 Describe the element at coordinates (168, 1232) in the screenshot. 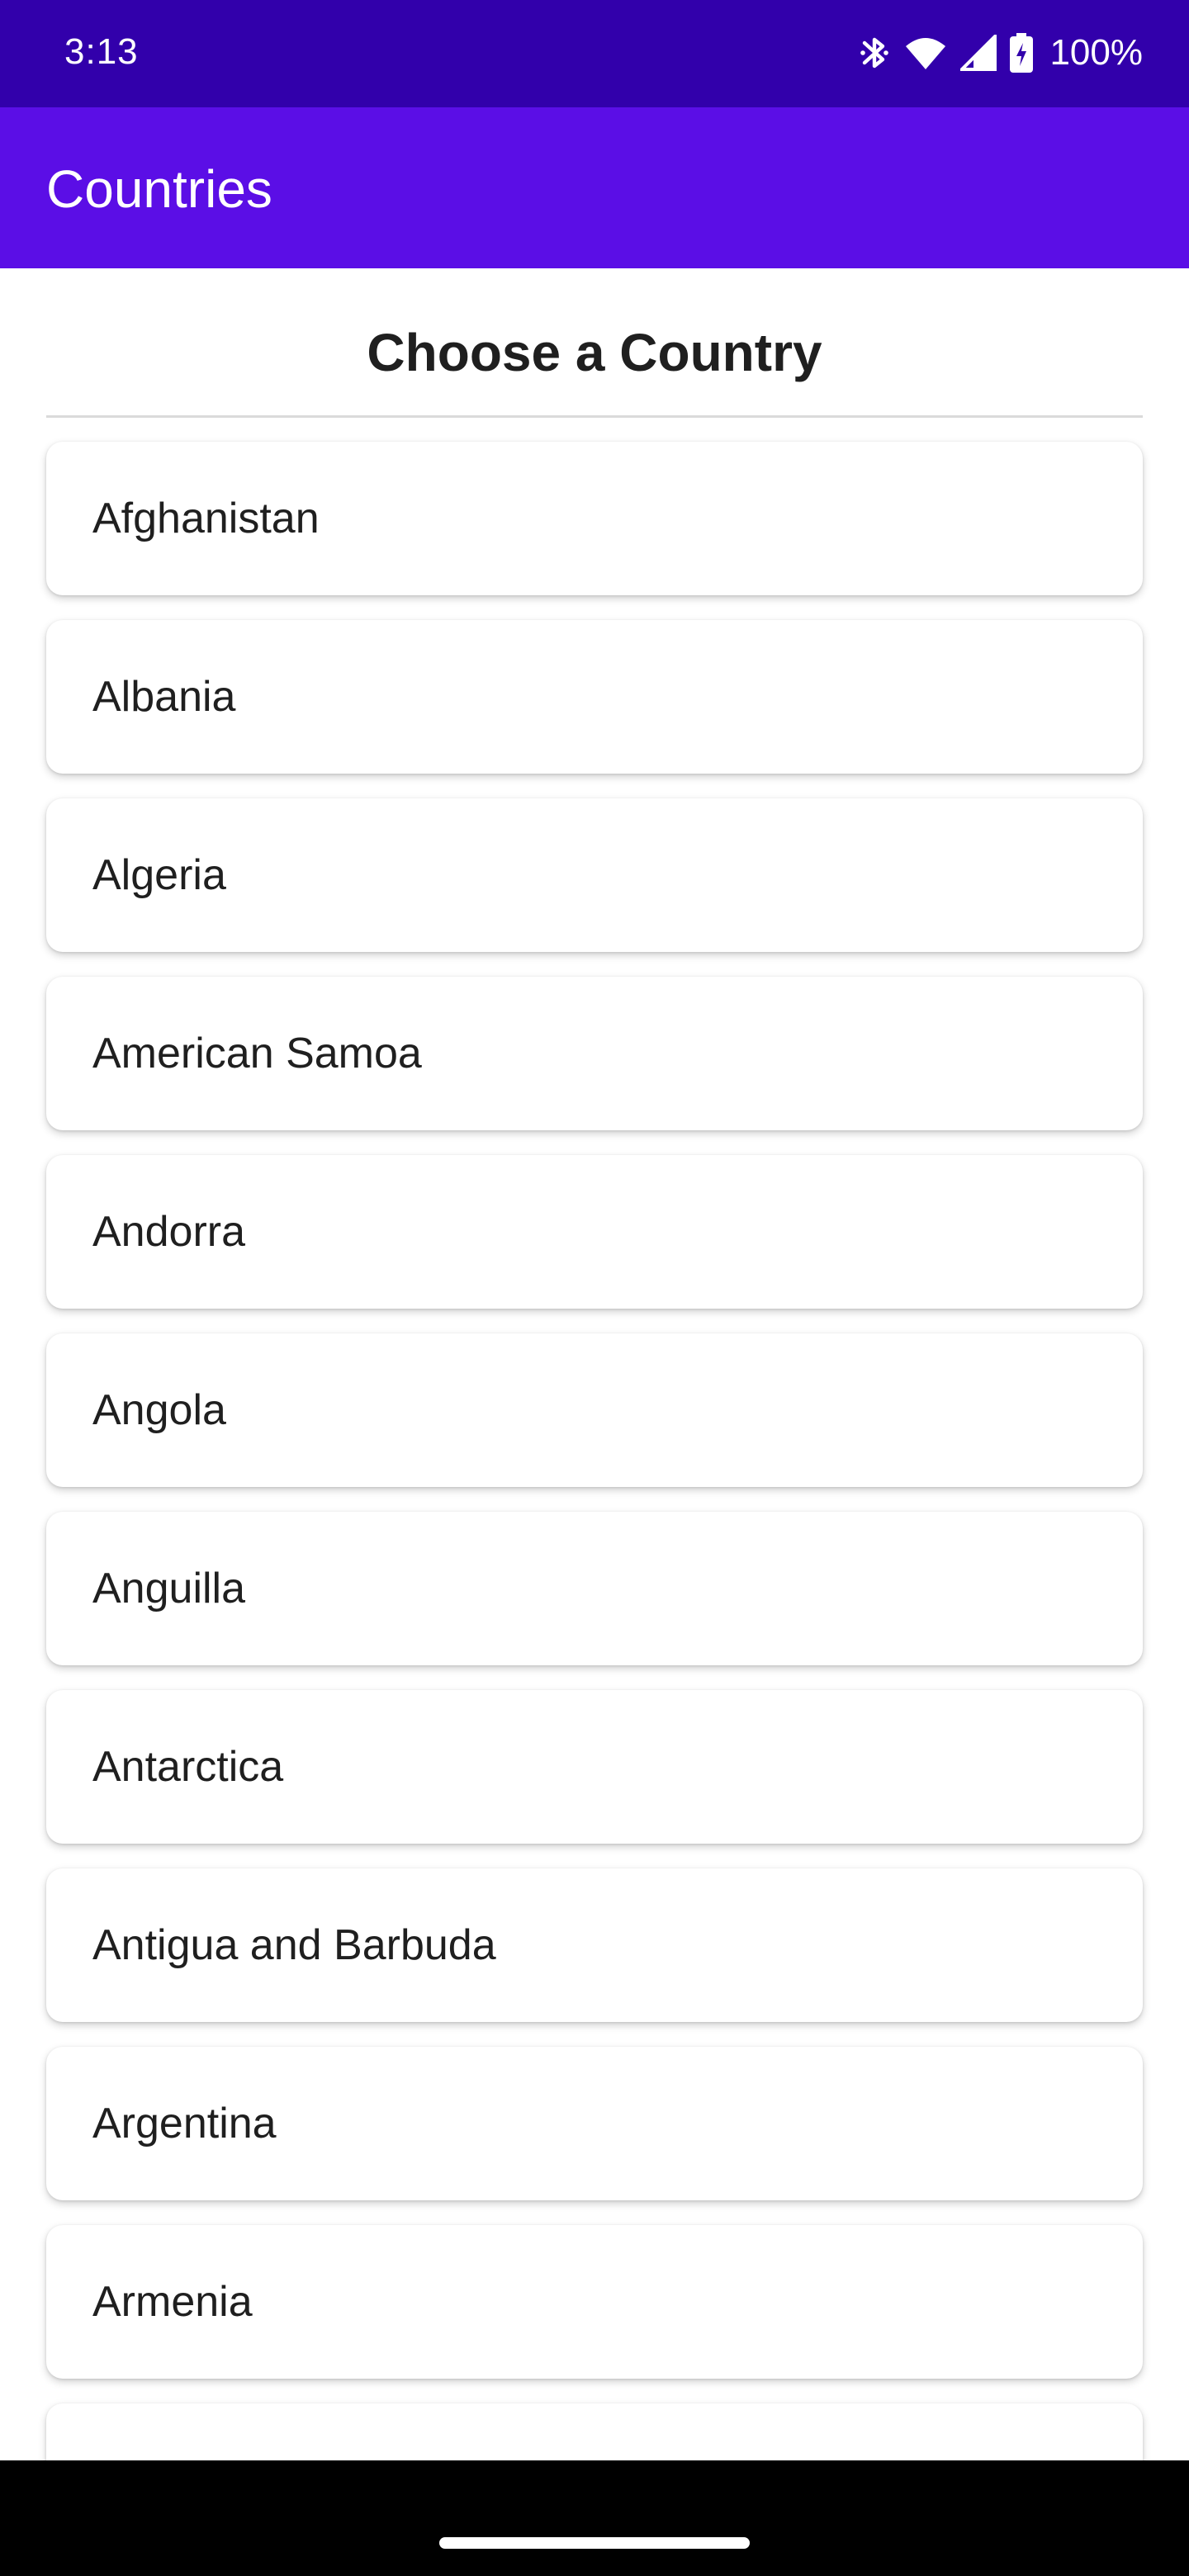

I see `country-name: Andorra` at that location.